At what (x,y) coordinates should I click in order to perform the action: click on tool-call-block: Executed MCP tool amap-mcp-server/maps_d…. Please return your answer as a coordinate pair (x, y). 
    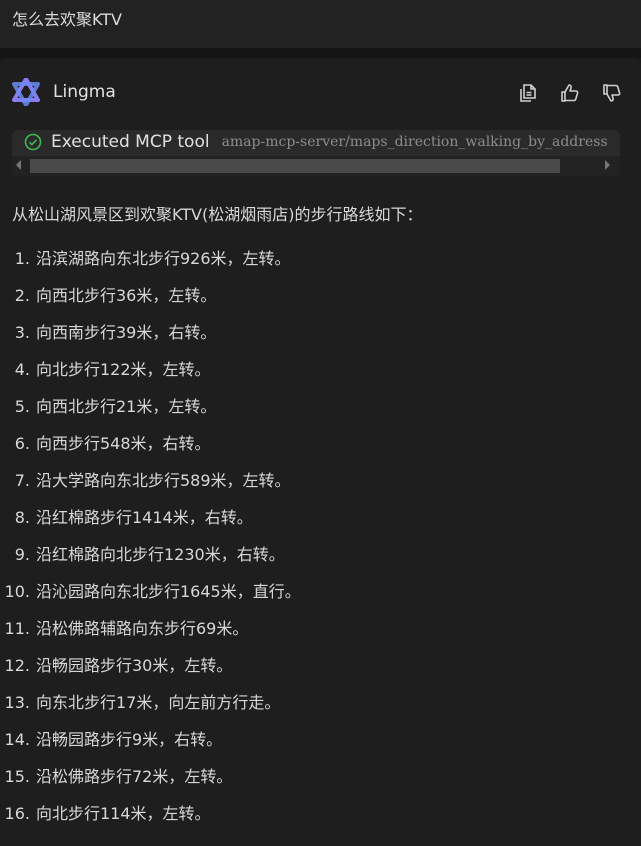
    Looking at the image, I should click on (316, 153).